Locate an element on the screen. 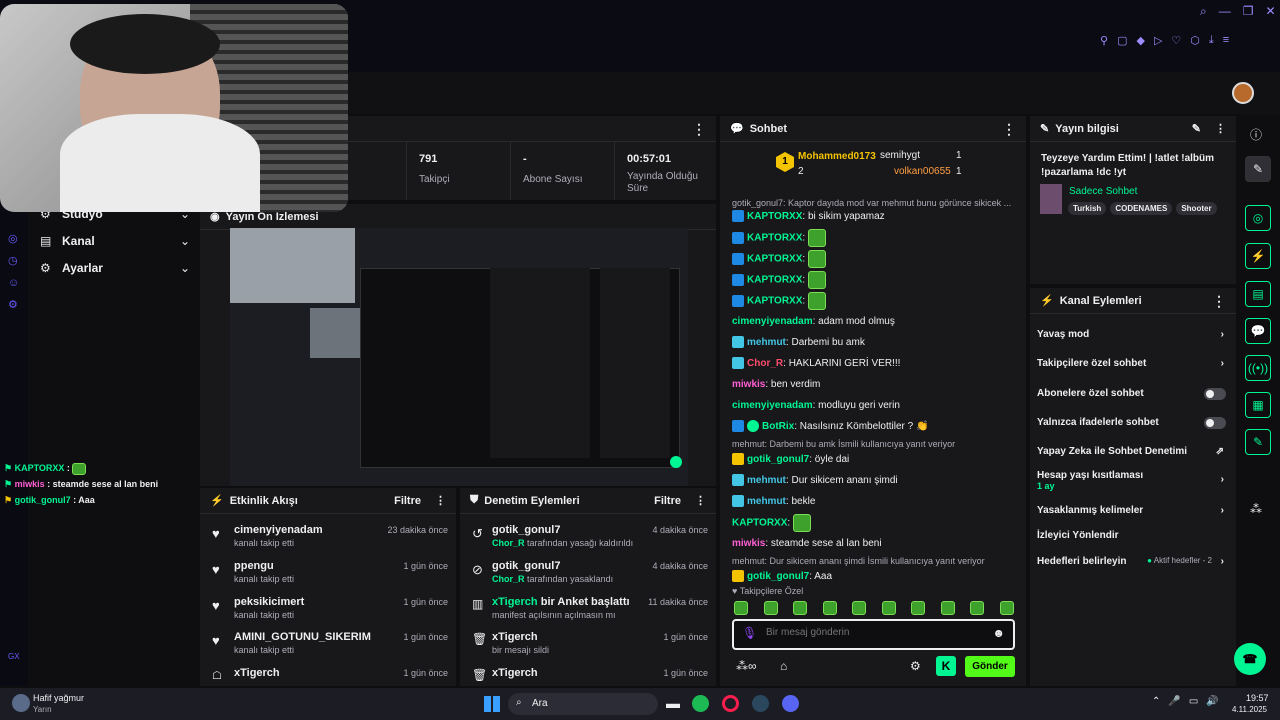  discord-icon is located at coordinates (790, 703).